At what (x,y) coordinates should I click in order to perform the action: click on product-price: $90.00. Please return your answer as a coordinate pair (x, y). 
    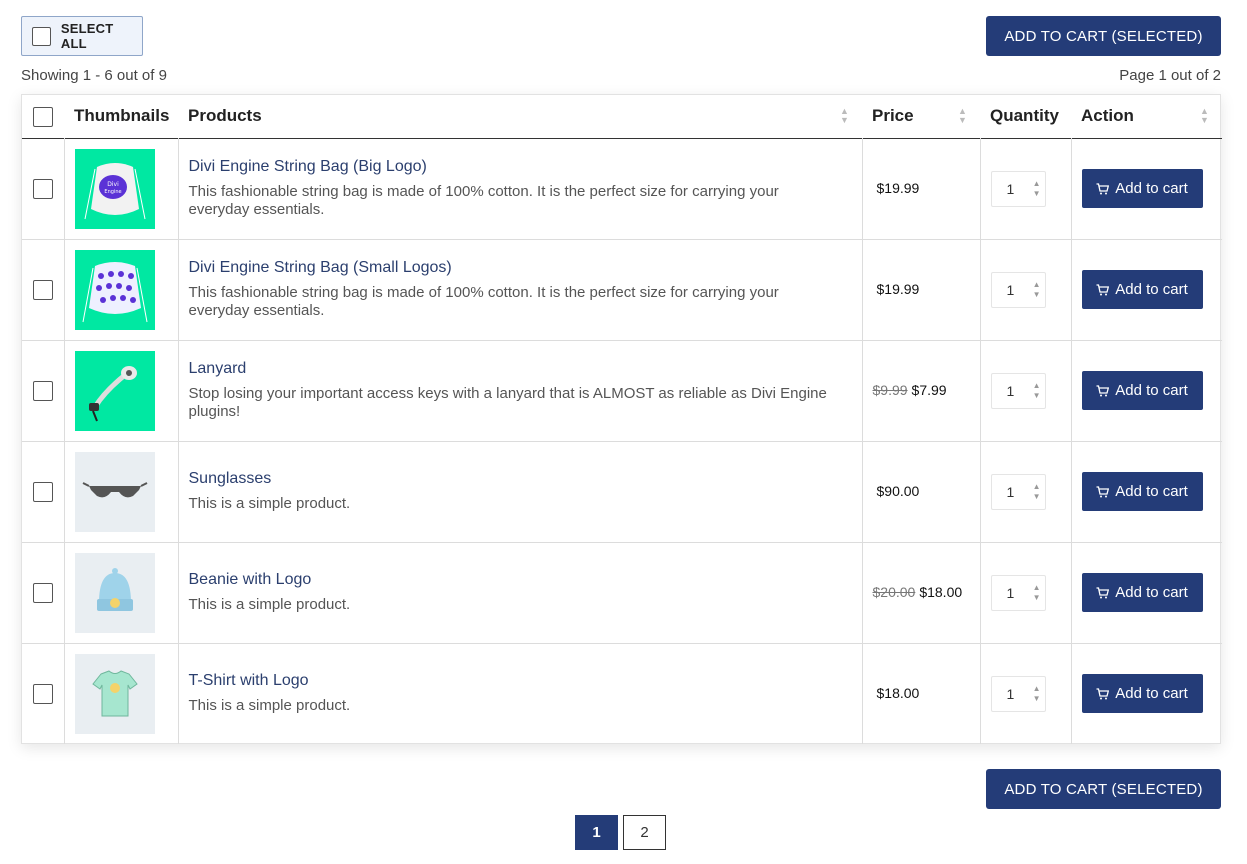
    Looking at the image, I should click on (891, 491).